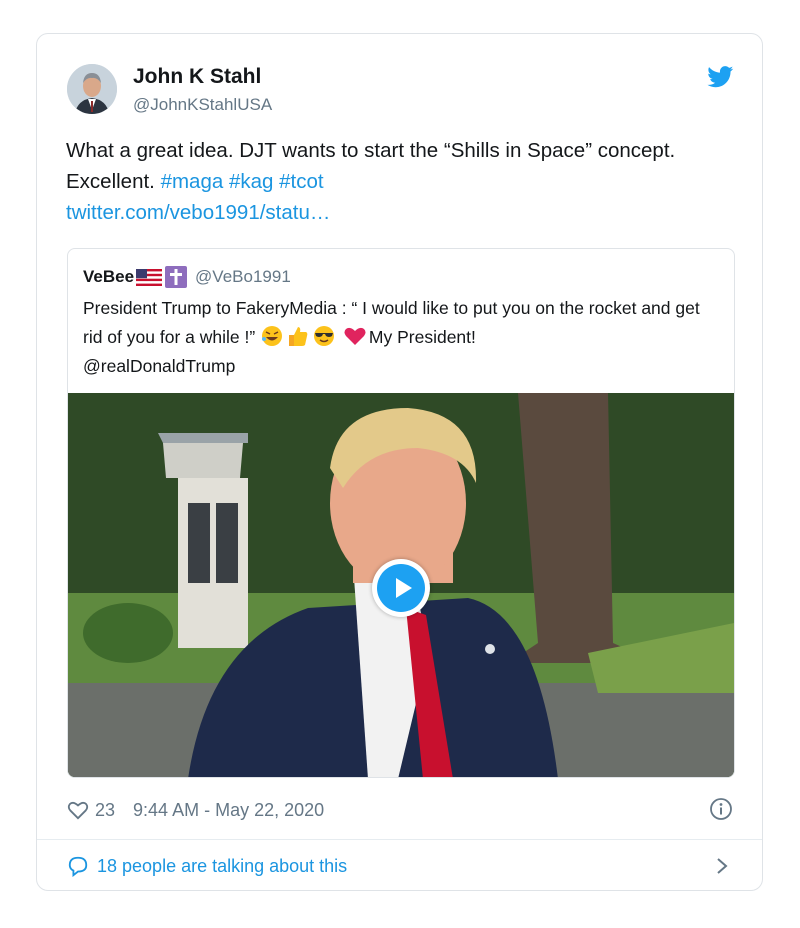 Image resolution: width=800 pixels, height=928 pixels. I want to click on conversation-link: 18 people are talking about this, so click(207, 866).